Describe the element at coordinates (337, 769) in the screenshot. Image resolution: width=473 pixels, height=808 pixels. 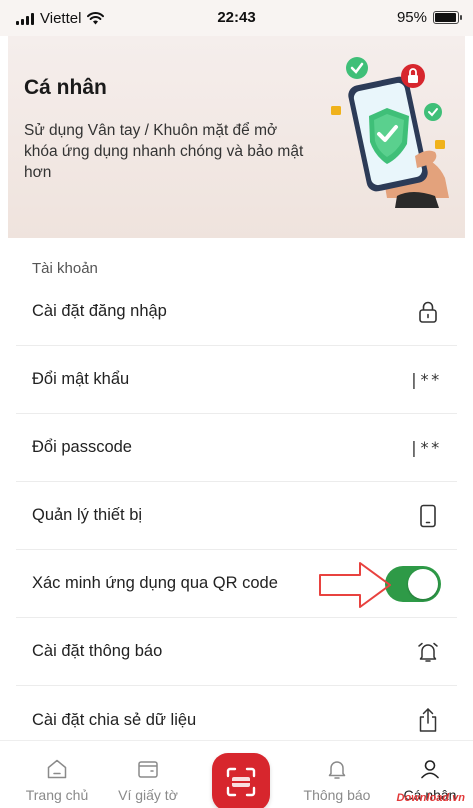
I see `bell-icon` at that location.